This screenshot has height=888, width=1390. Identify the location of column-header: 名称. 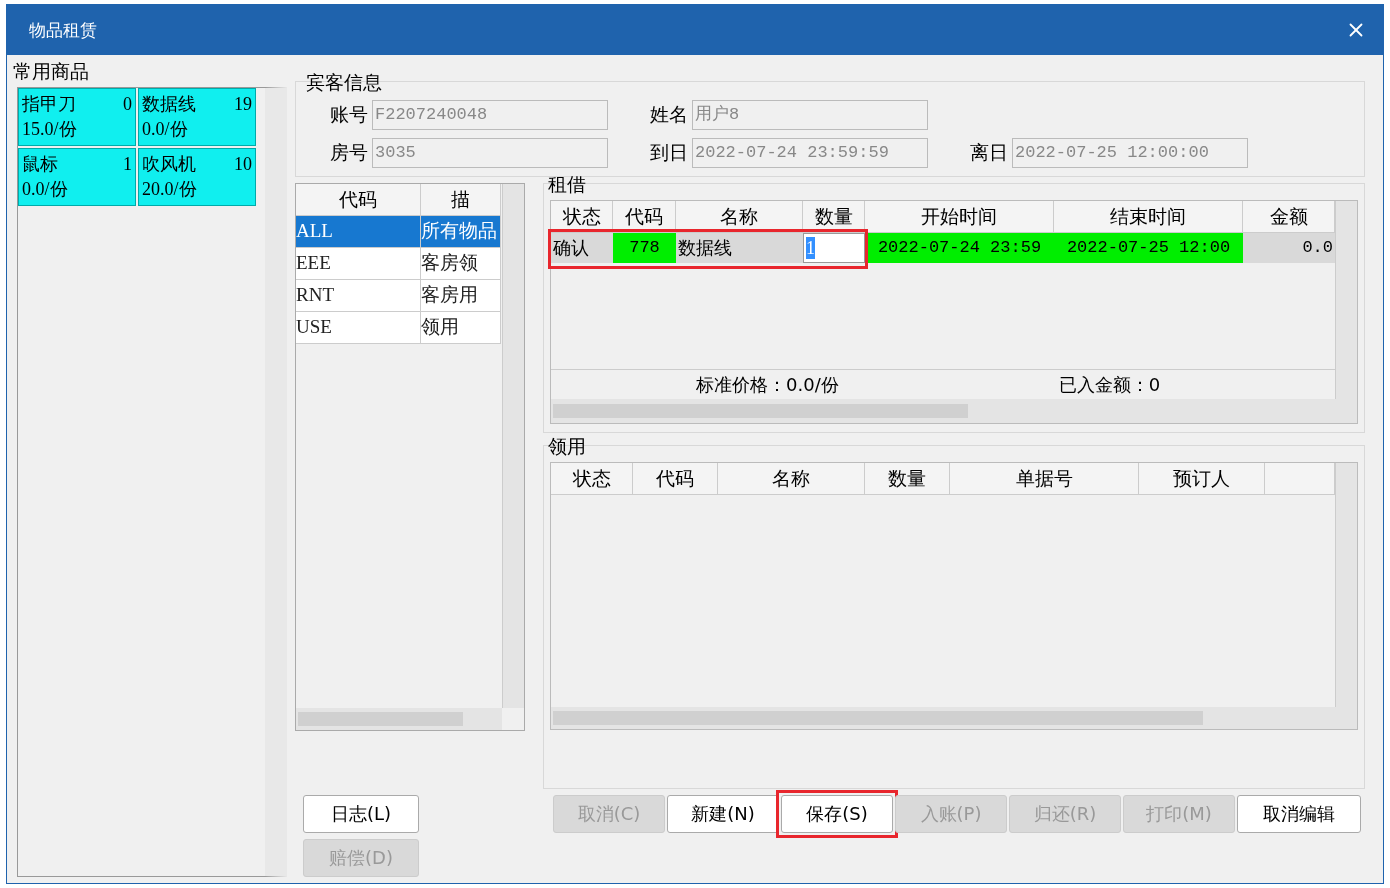
(791, 479).